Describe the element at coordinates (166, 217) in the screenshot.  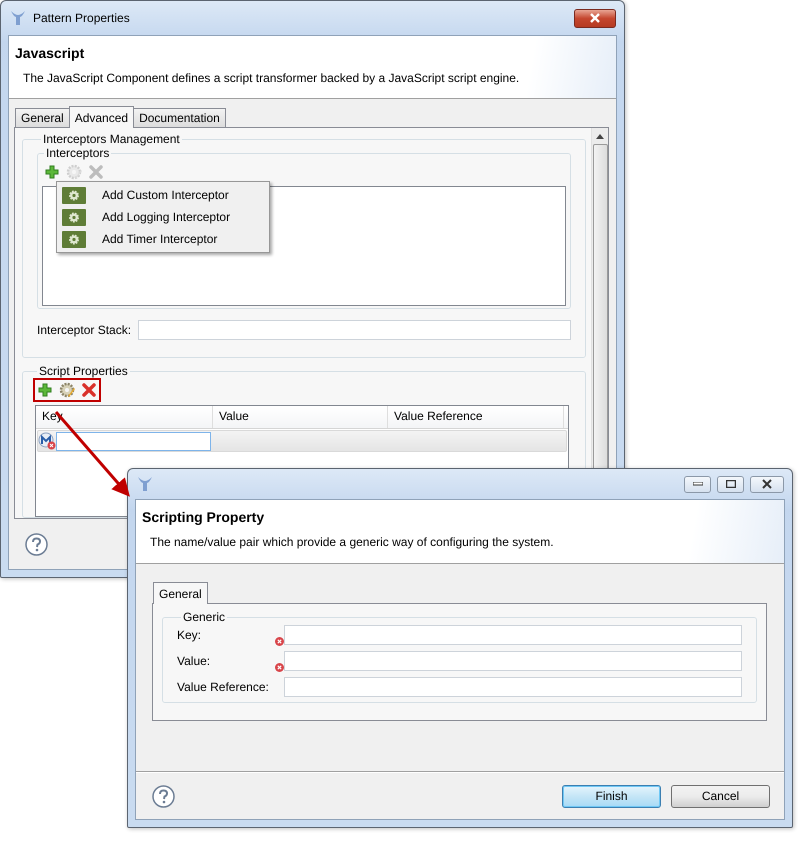
I see `menu-item: Add Logging Interceptor` at that location.